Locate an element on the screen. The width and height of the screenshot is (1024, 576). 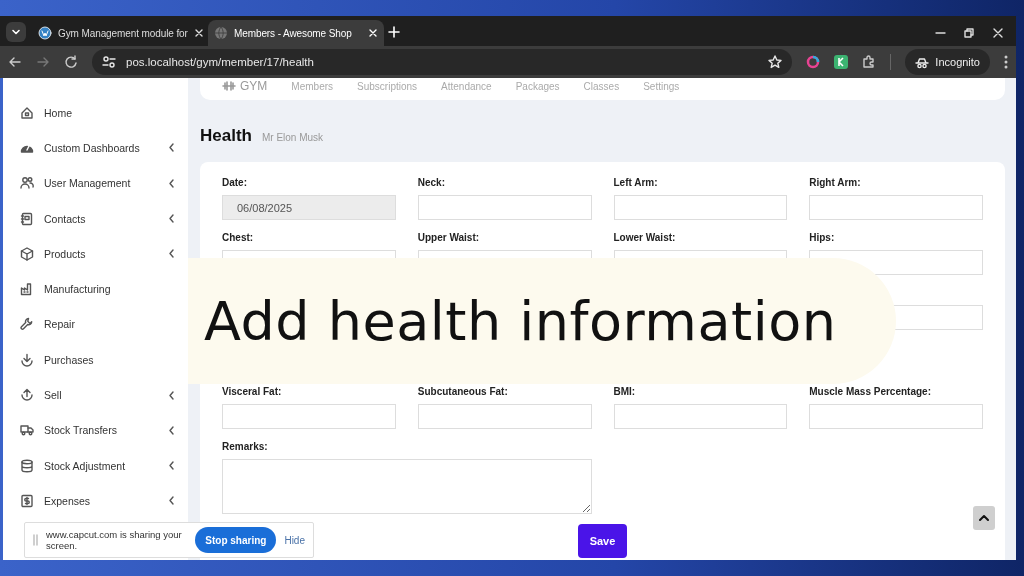
download-icon is located at coordinates (27, 359).